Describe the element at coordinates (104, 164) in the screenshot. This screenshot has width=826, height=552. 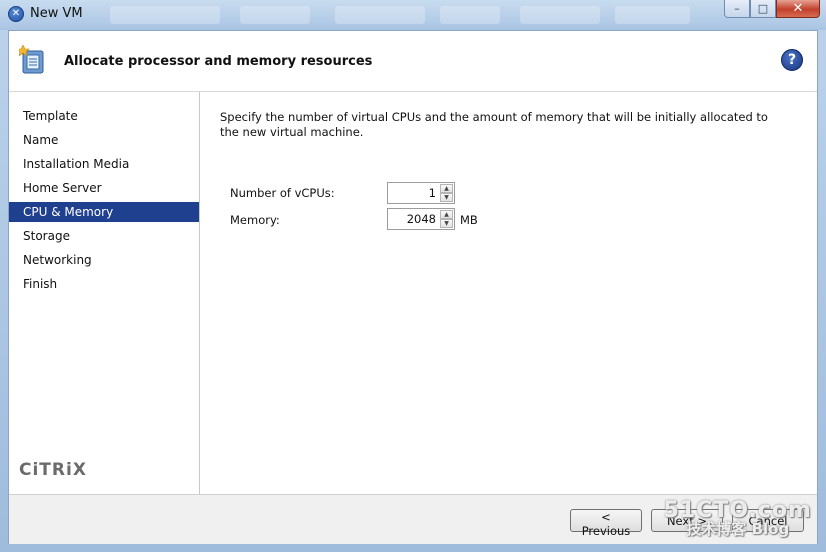
I see `sidebar-item-installation-media: Installation Media` at that location.